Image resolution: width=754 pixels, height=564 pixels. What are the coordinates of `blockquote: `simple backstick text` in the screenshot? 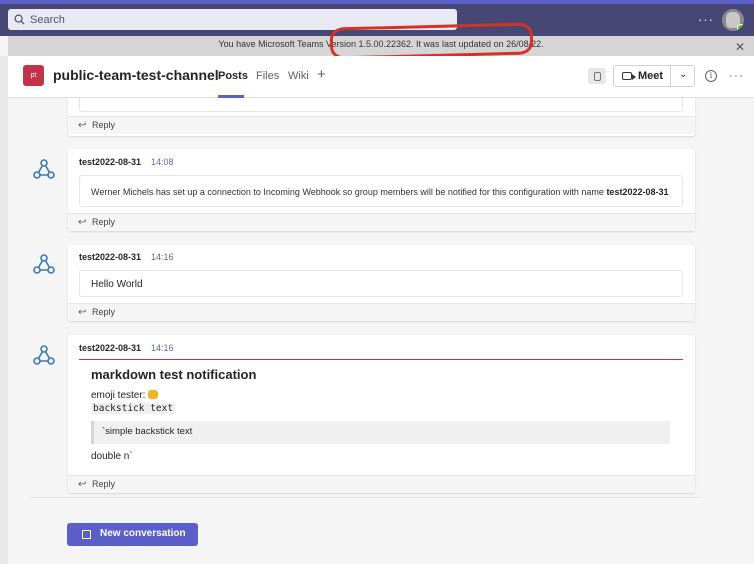 It's located at (380, 432).